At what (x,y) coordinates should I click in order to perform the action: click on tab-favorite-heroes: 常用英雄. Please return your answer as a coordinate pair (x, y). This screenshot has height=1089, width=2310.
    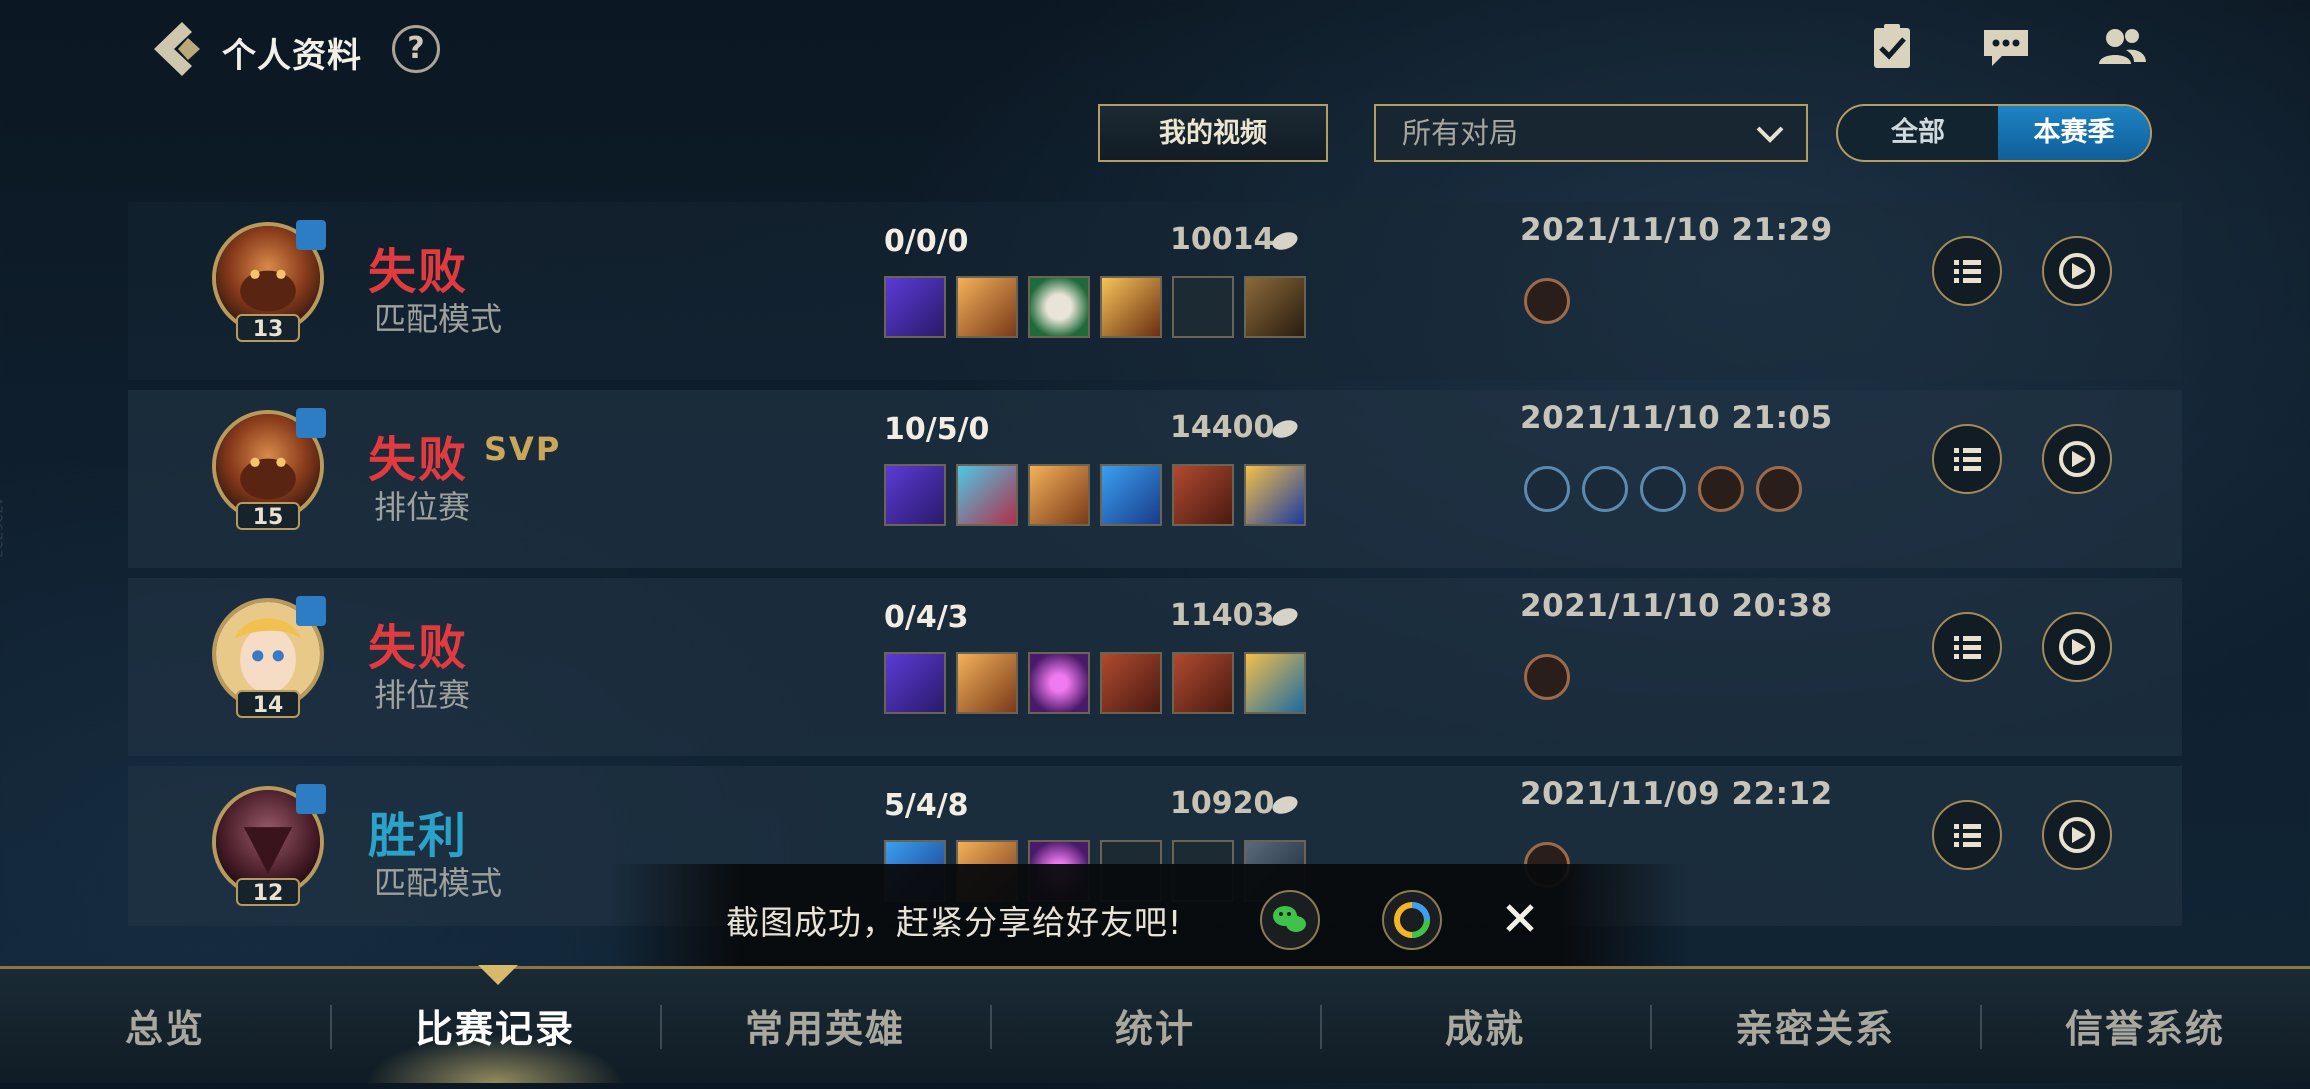
    Looking at the image, I should click on (825, 1026).